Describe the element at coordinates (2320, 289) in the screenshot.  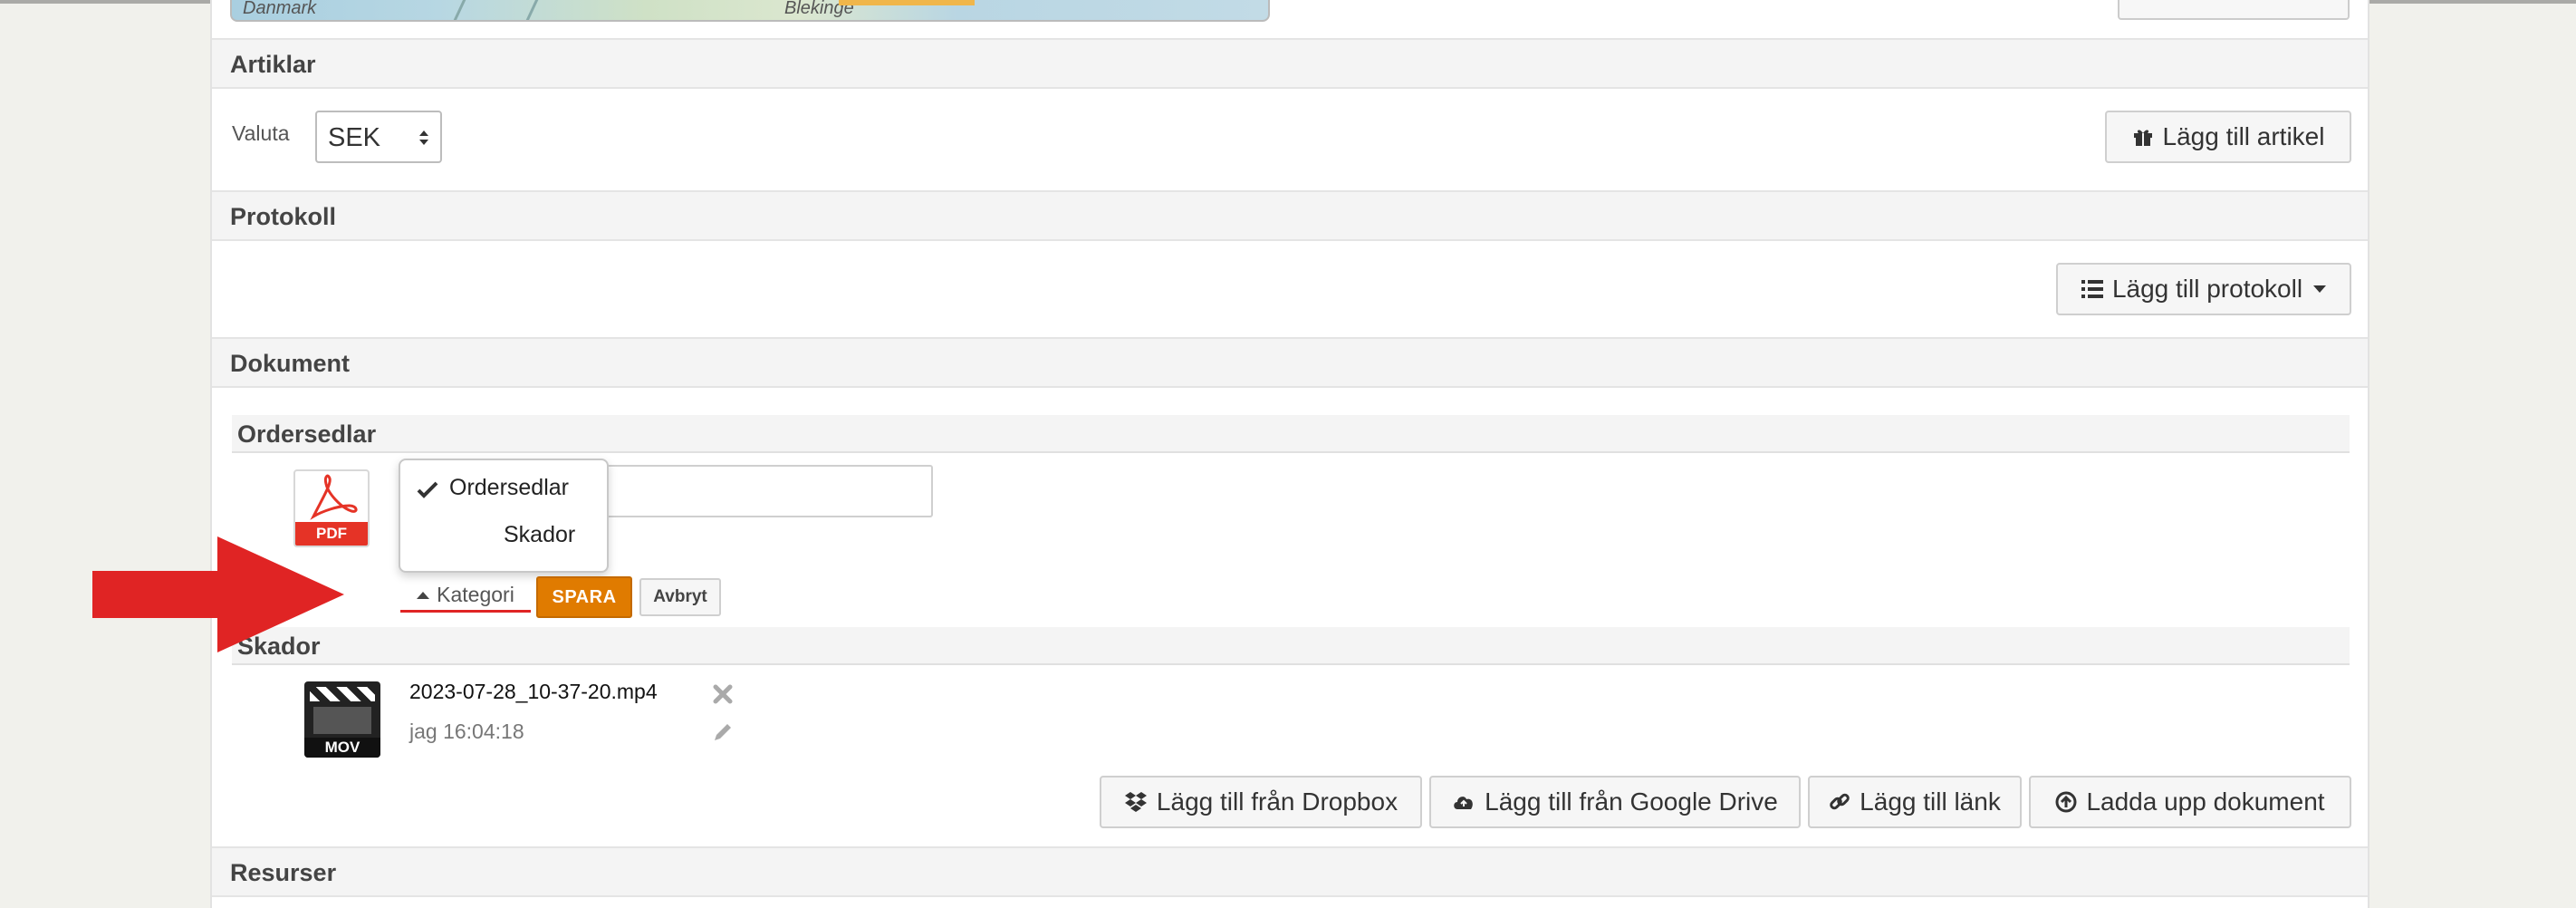
I see `chevron-down-icon` at that location.